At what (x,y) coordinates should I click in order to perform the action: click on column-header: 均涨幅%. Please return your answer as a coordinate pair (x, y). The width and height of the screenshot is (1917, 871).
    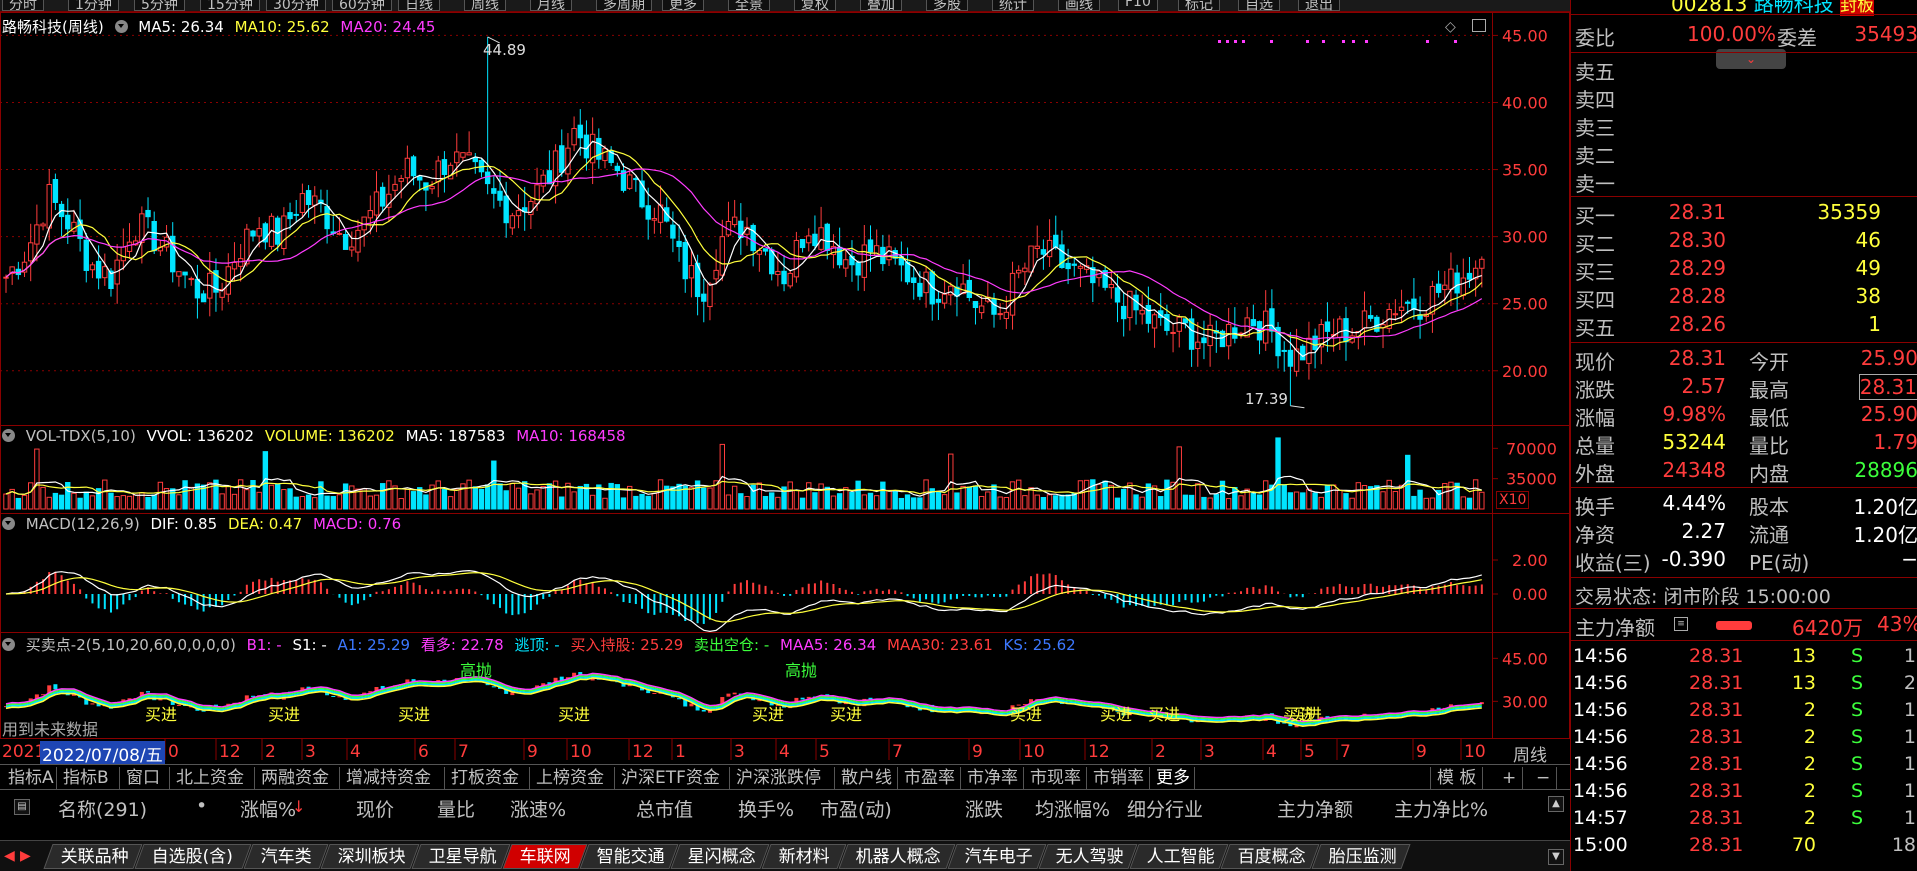
    Looking at the image, I should click on (1072, 808).